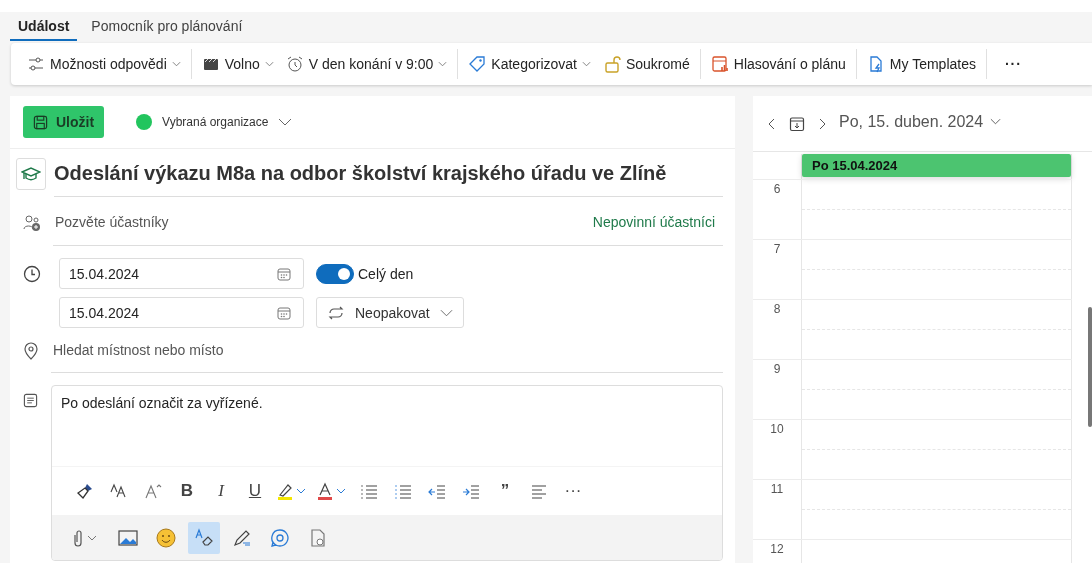 The height and width of the screenshot is (563, 1092). Describe the element at coordinates (31, 174) in the screenshot. I see `graduation-cap-icon` at that location.